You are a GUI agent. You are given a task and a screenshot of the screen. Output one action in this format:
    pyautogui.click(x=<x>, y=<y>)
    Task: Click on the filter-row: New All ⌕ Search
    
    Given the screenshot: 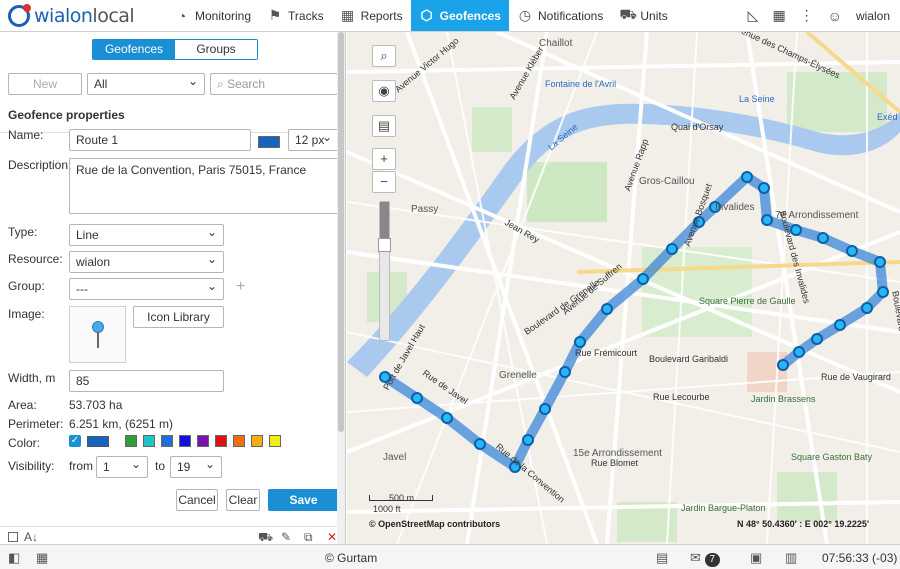 What is the action you would take?
    pyautogui.click(x=173, y=83)
    